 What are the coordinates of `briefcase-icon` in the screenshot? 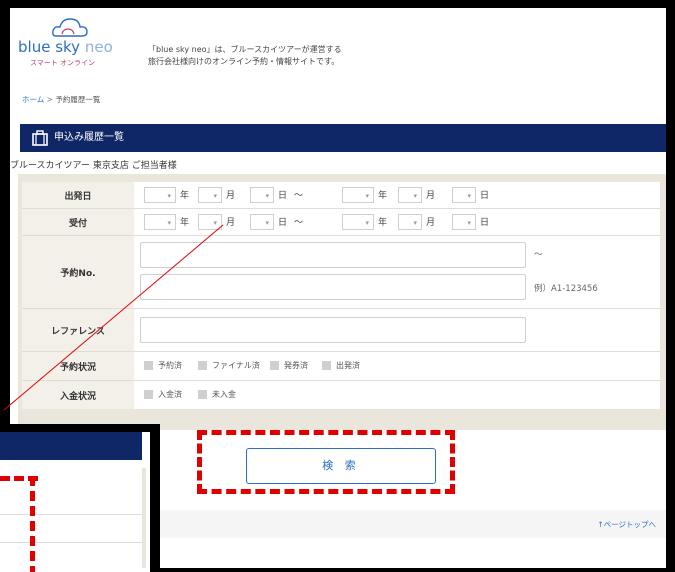 It's located at (40, 138).